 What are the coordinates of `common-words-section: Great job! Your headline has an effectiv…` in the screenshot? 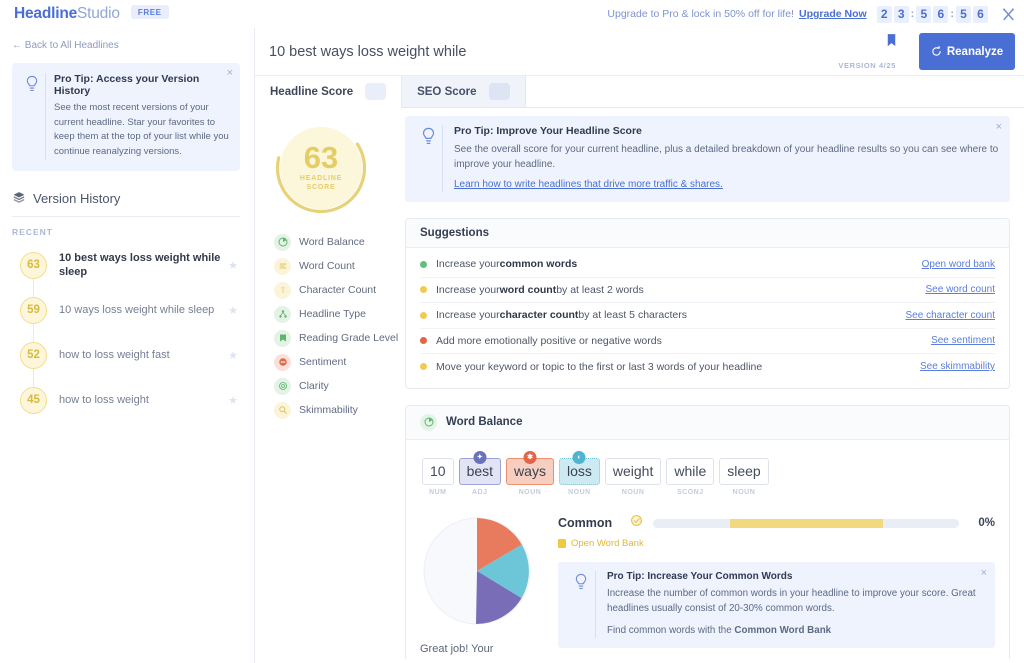 It's located at (707, 582).